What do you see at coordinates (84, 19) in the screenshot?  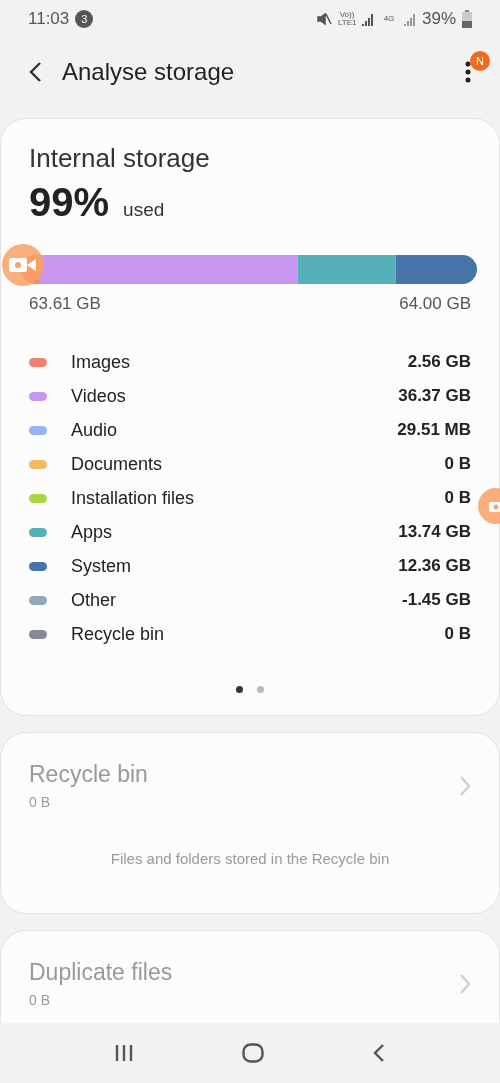 I see `notification-count: 3` at bounding box center [84, 19].